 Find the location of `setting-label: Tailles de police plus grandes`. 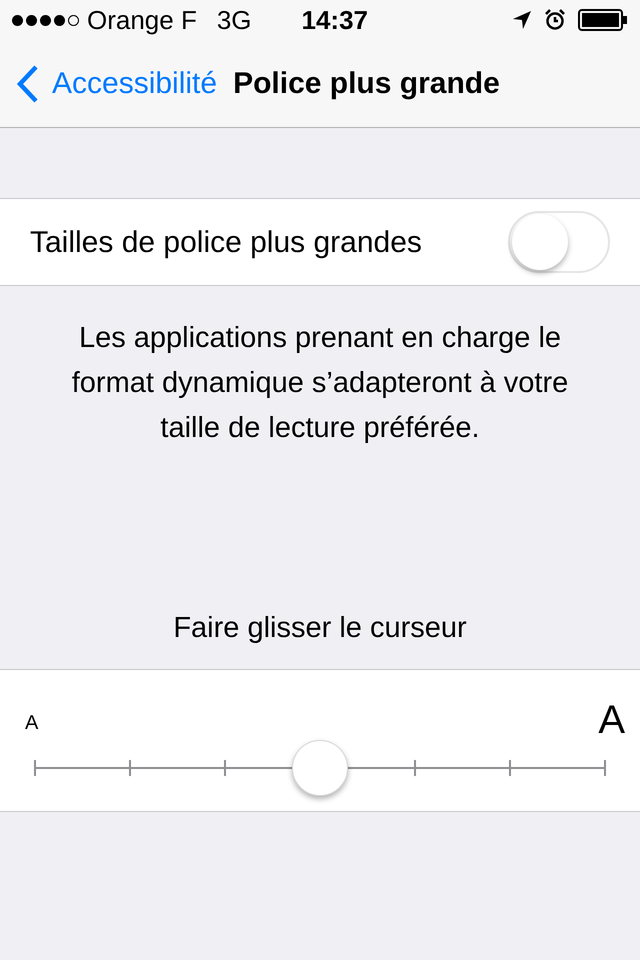

setting-label: Tailles de police plus grandes is located at coordinates (226, 242).